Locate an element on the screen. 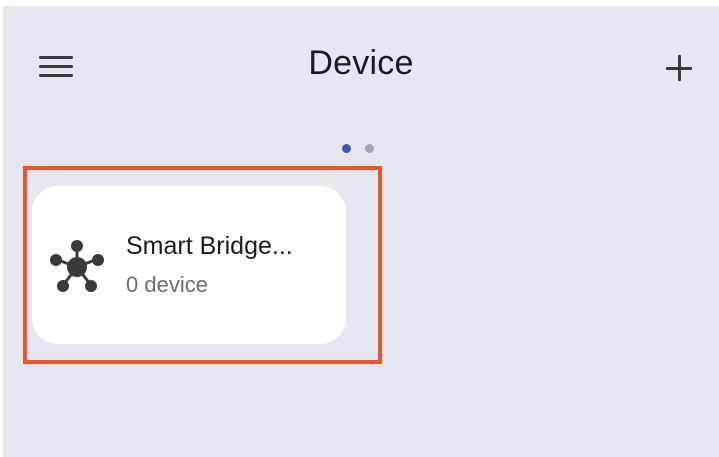  page-title: Device is located at coordinates (361, 63).